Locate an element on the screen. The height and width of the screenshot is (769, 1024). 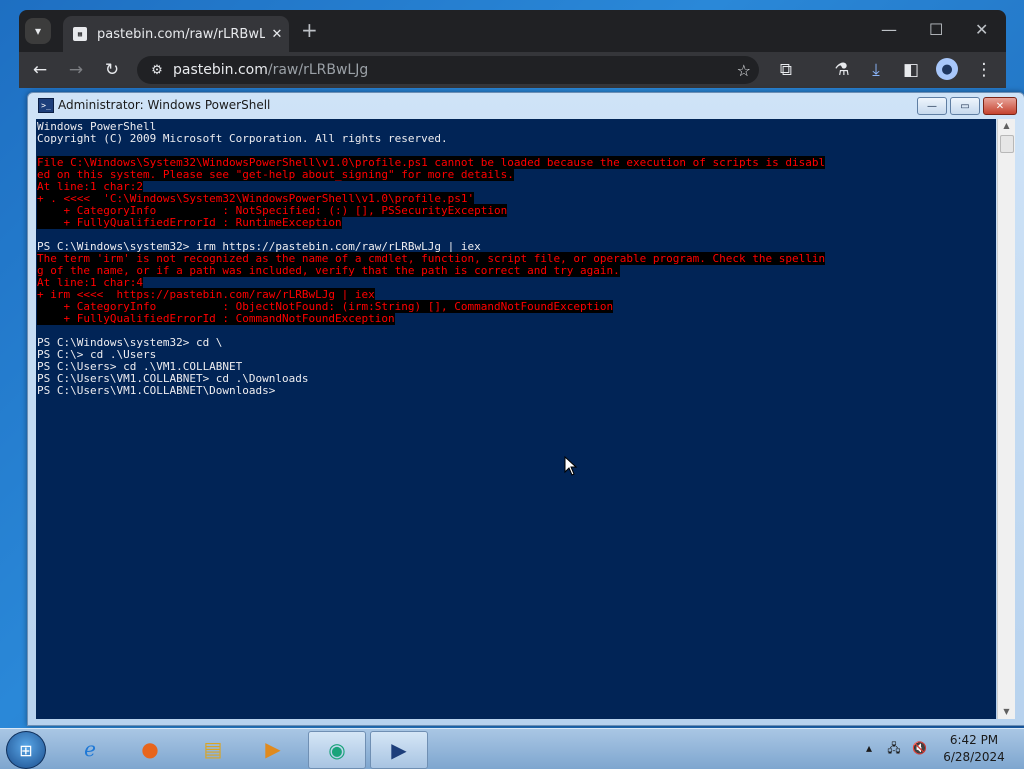
bookmark-star-icon: ☆ is located at coordinates (744, 70).